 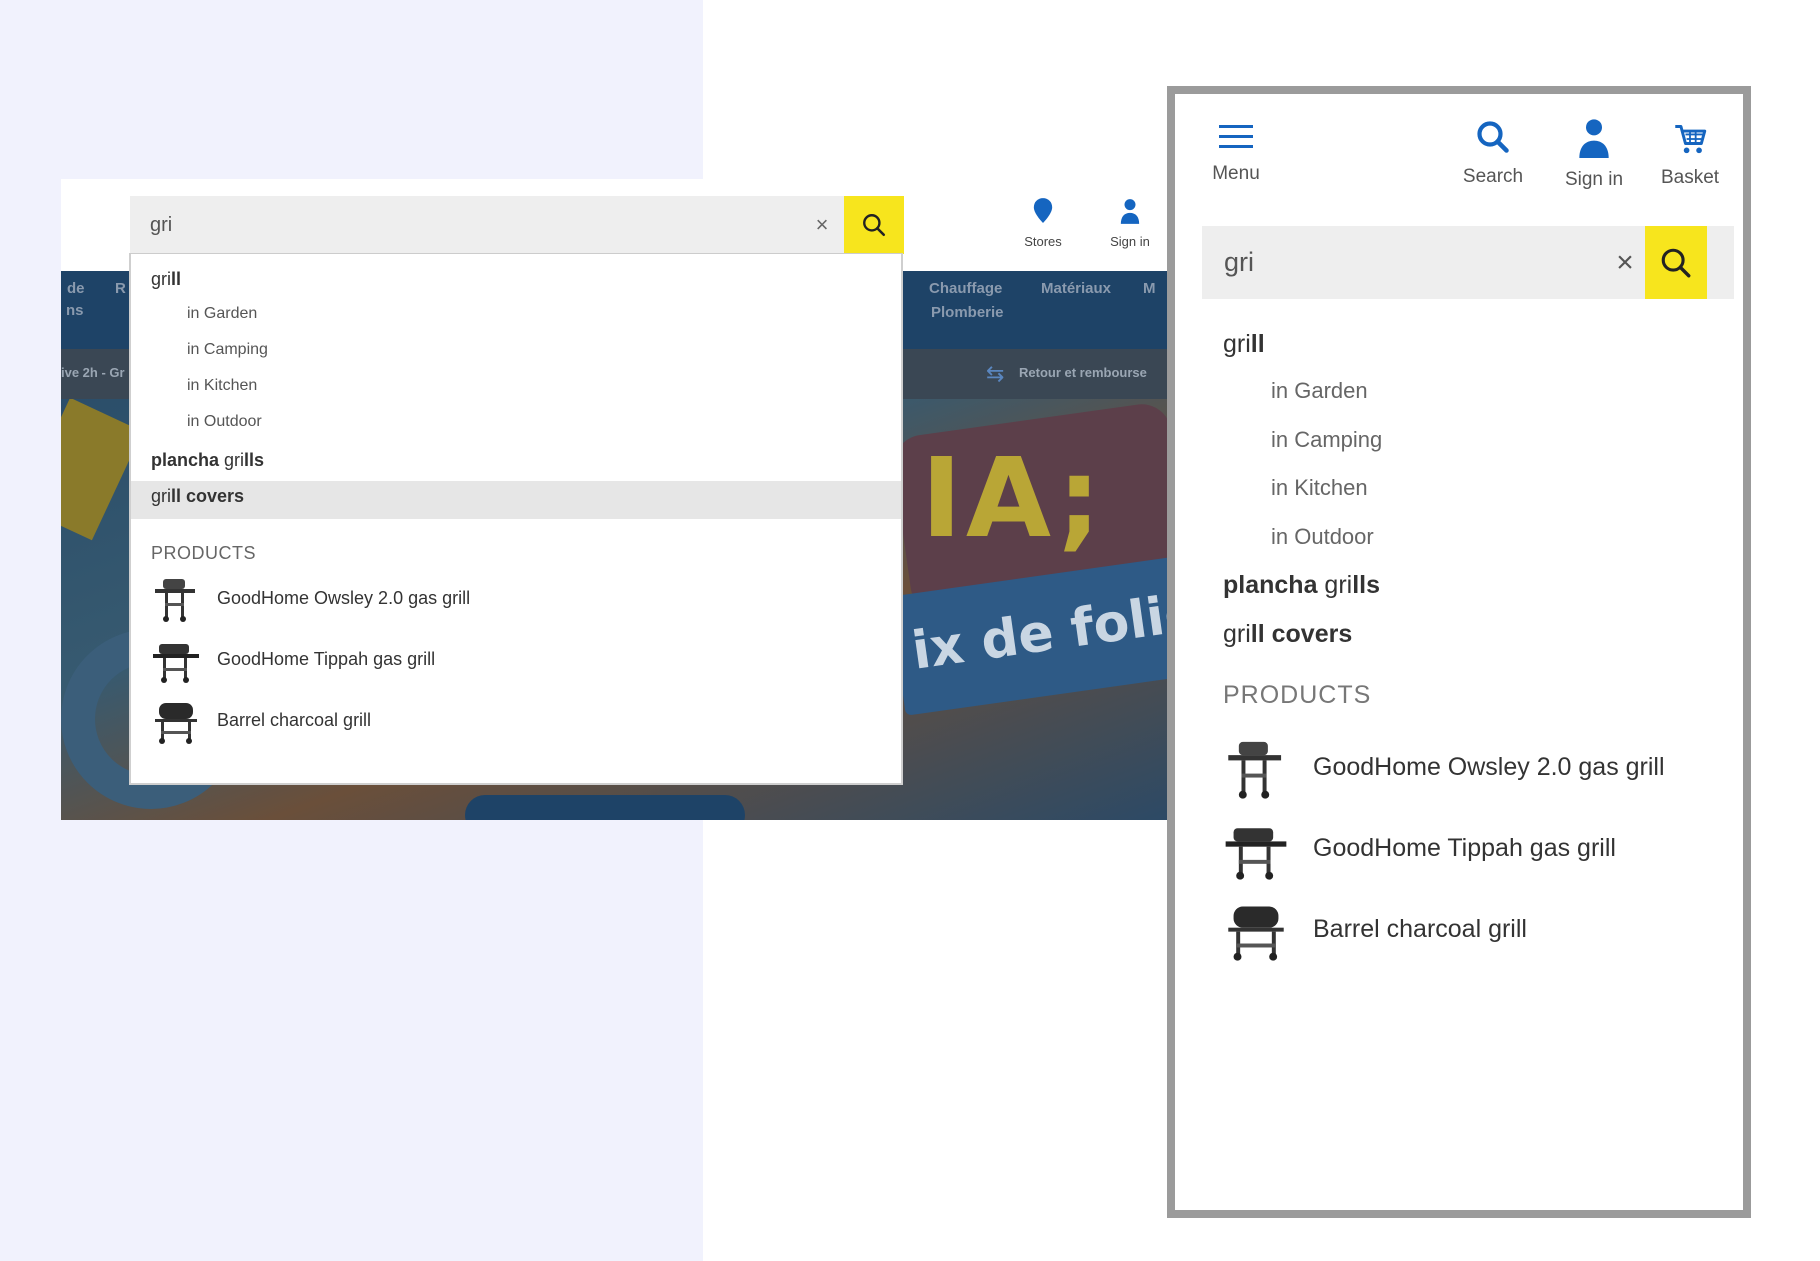 I want to click on hamburger-menu-icon, so click(x=1236, y=136).